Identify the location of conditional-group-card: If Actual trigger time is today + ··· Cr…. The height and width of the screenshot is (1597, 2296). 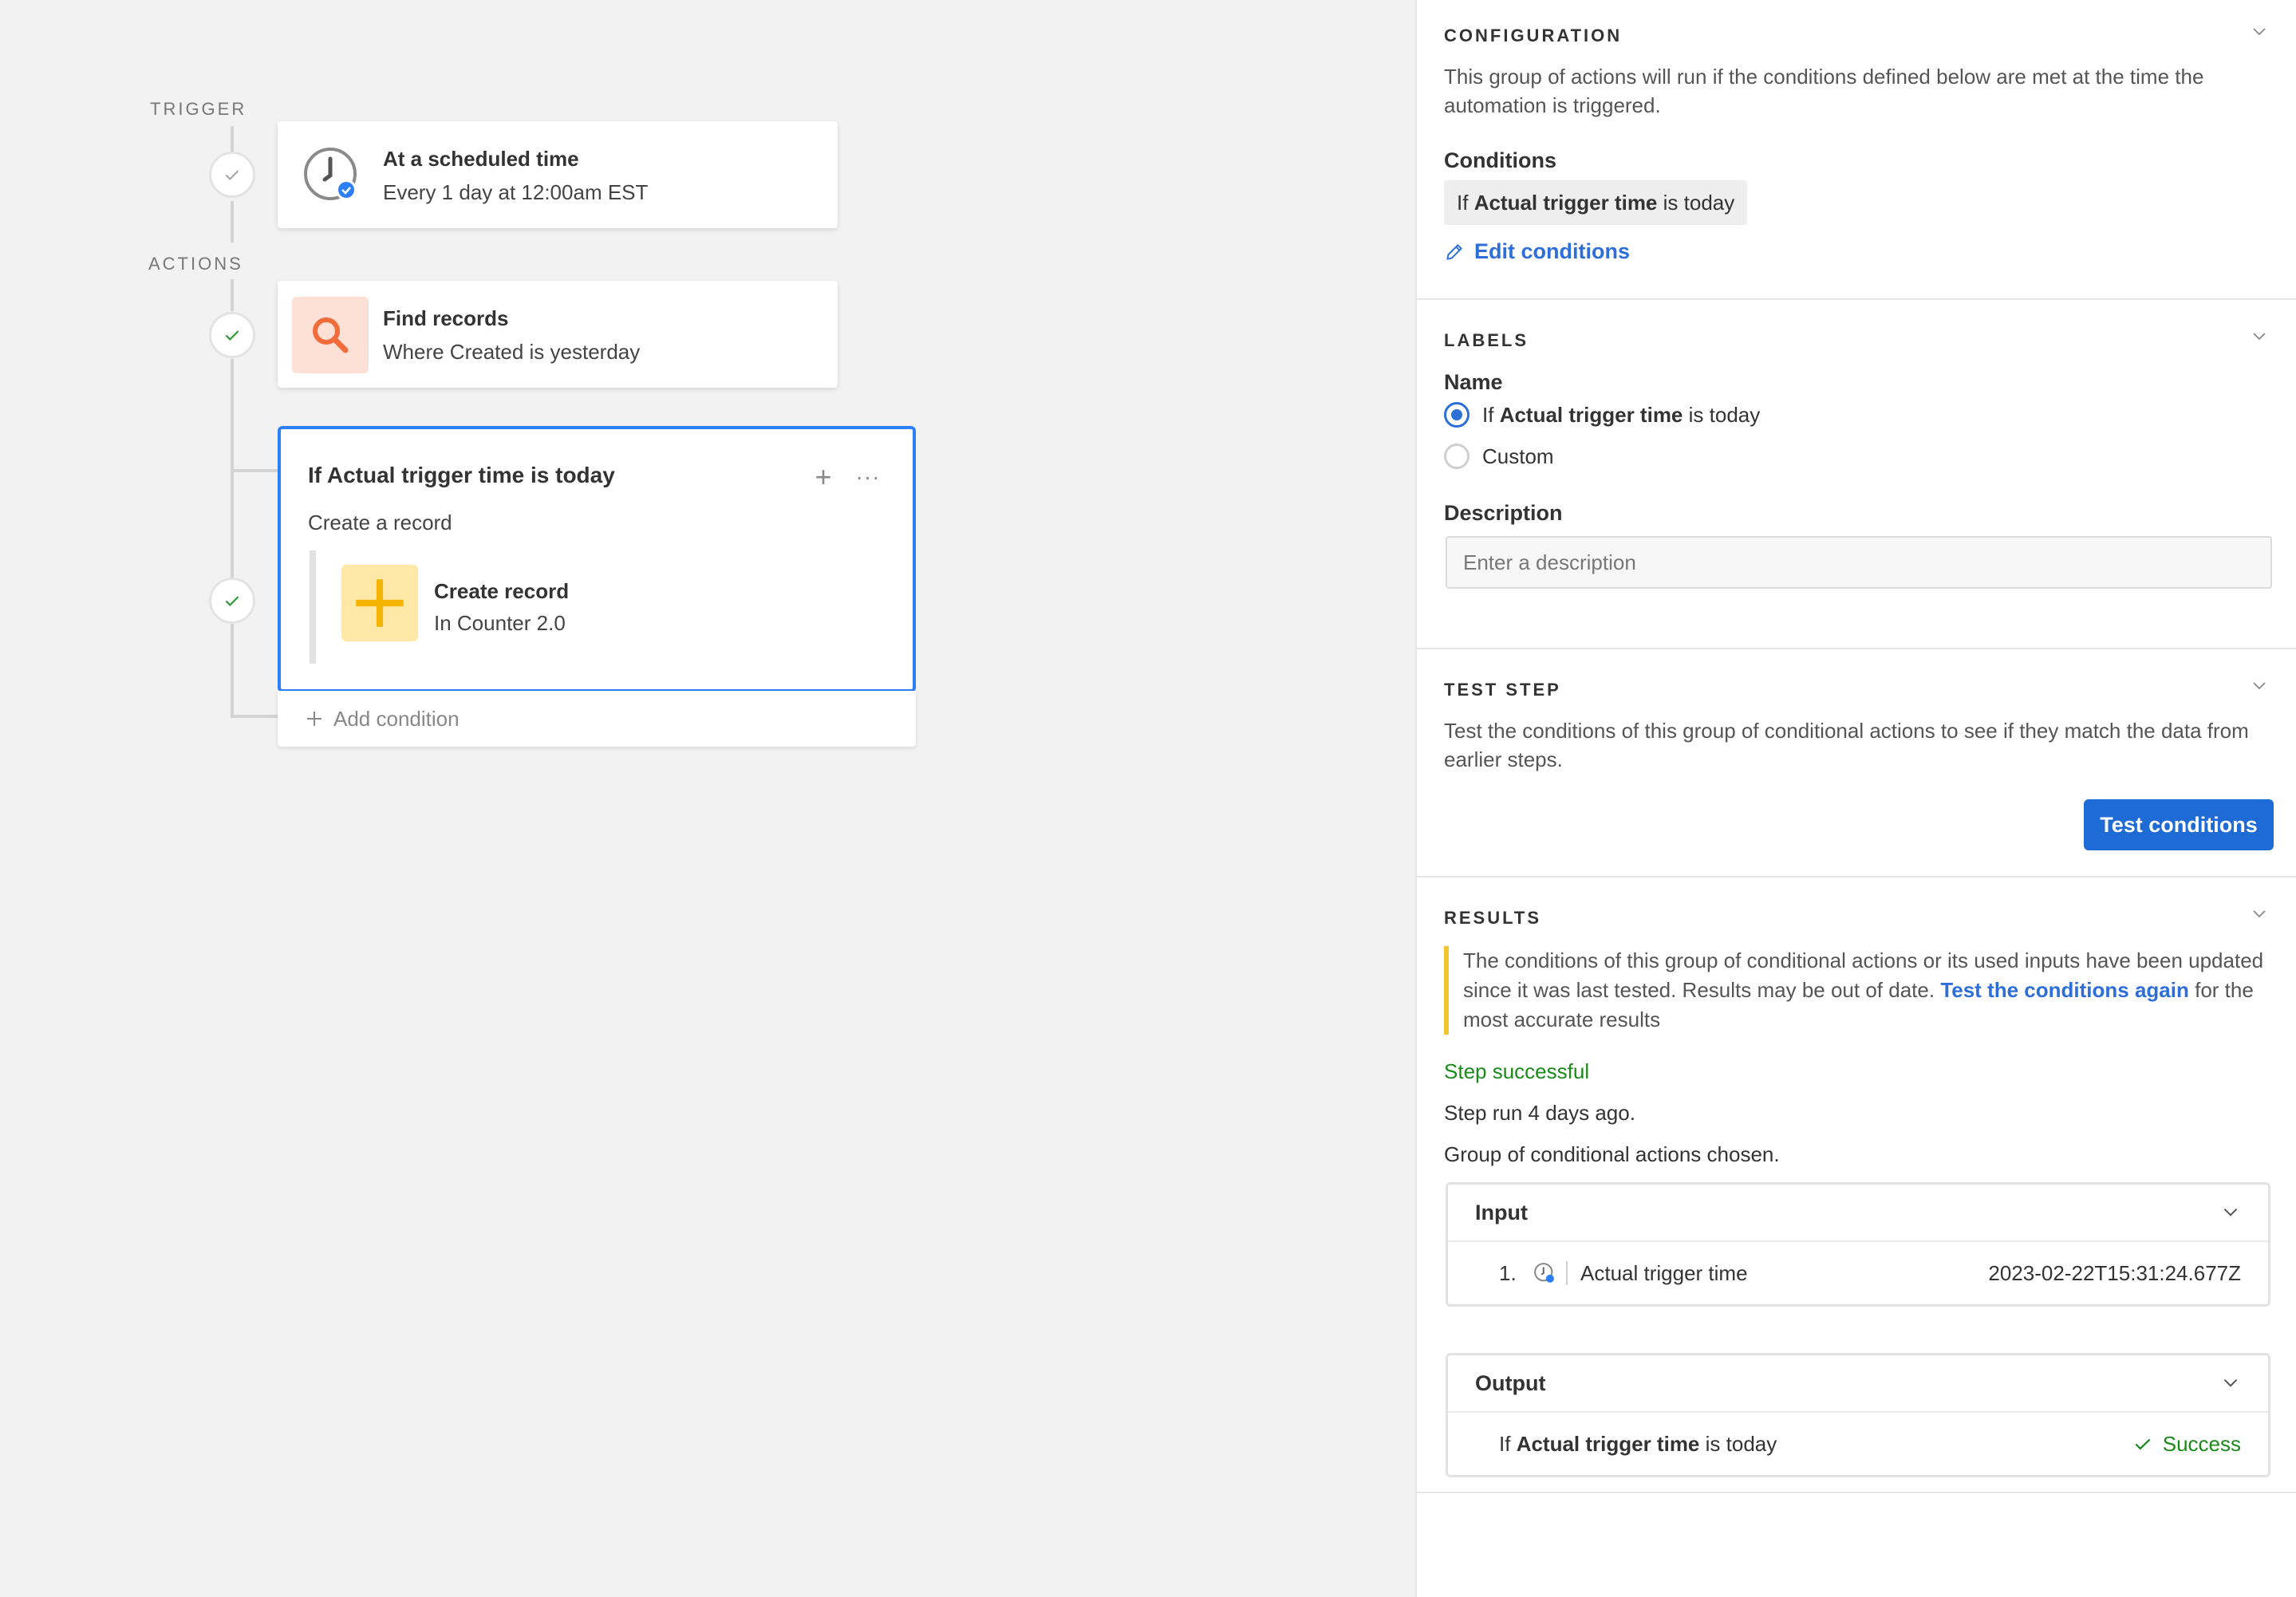
(597, 559).